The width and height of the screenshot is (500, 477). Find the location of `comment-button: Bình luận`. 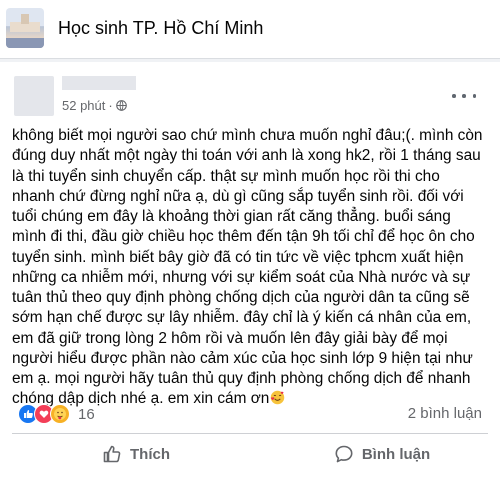

comment-button: Bình luận is located at coordinates (382, 454).